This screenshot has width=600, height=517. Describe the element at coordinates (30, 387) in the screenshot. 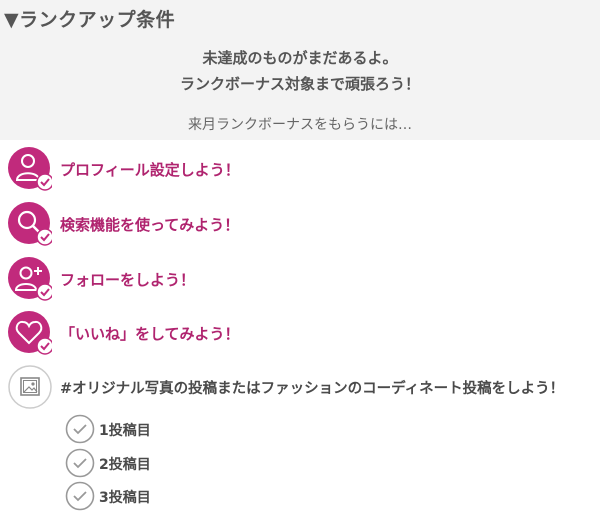

I see `image-icon` at that location.